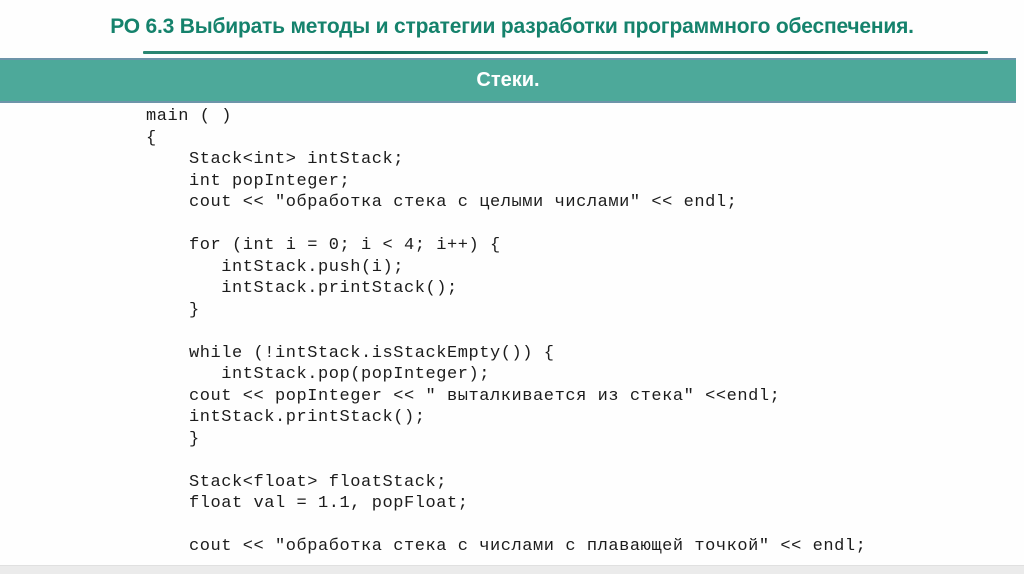 This screenshot has width=1024, height=574. What do you see at coordinates (350, 353) in the screenshot?
I see `code-line: while (!intStack.isStackEmpty()) {` at bounding box center [350, 353].